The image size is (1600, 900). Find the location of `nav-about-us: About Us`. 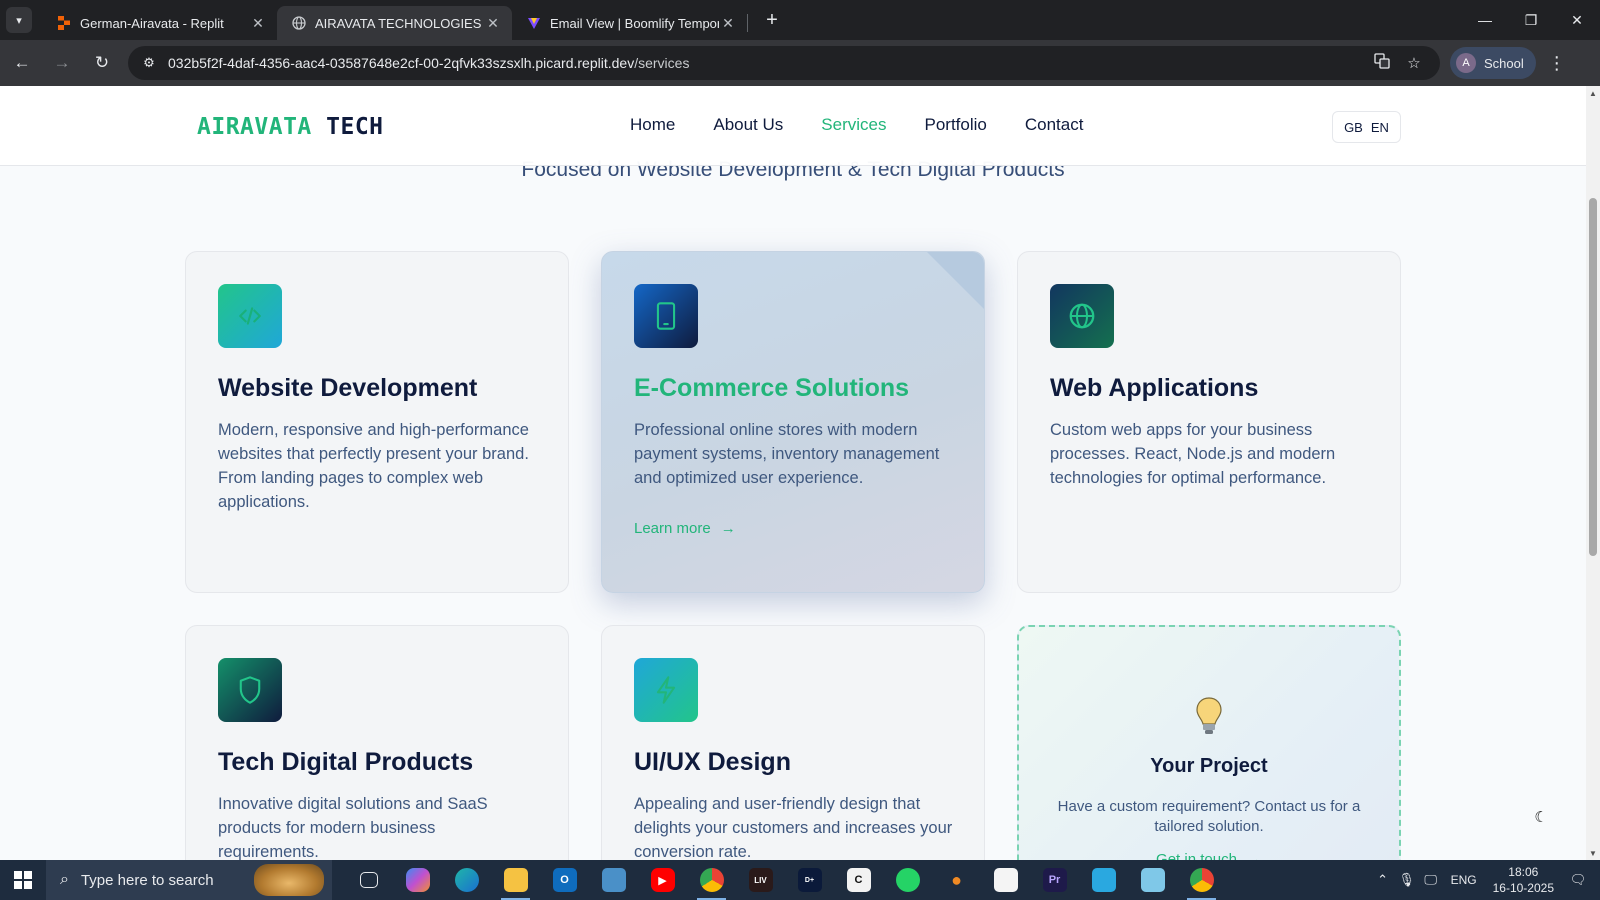

nav-about-us: About Us is located at coordinates (748, 125).